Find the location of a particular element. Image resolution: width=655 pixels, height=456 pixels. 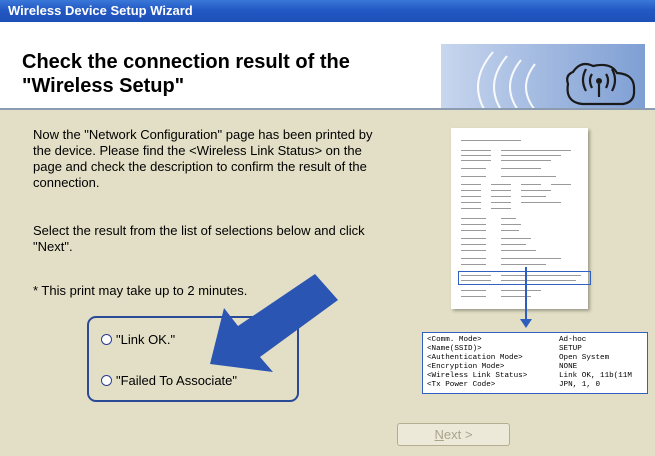

radio-label: "Link OK." is located at coordinates (146, 339).